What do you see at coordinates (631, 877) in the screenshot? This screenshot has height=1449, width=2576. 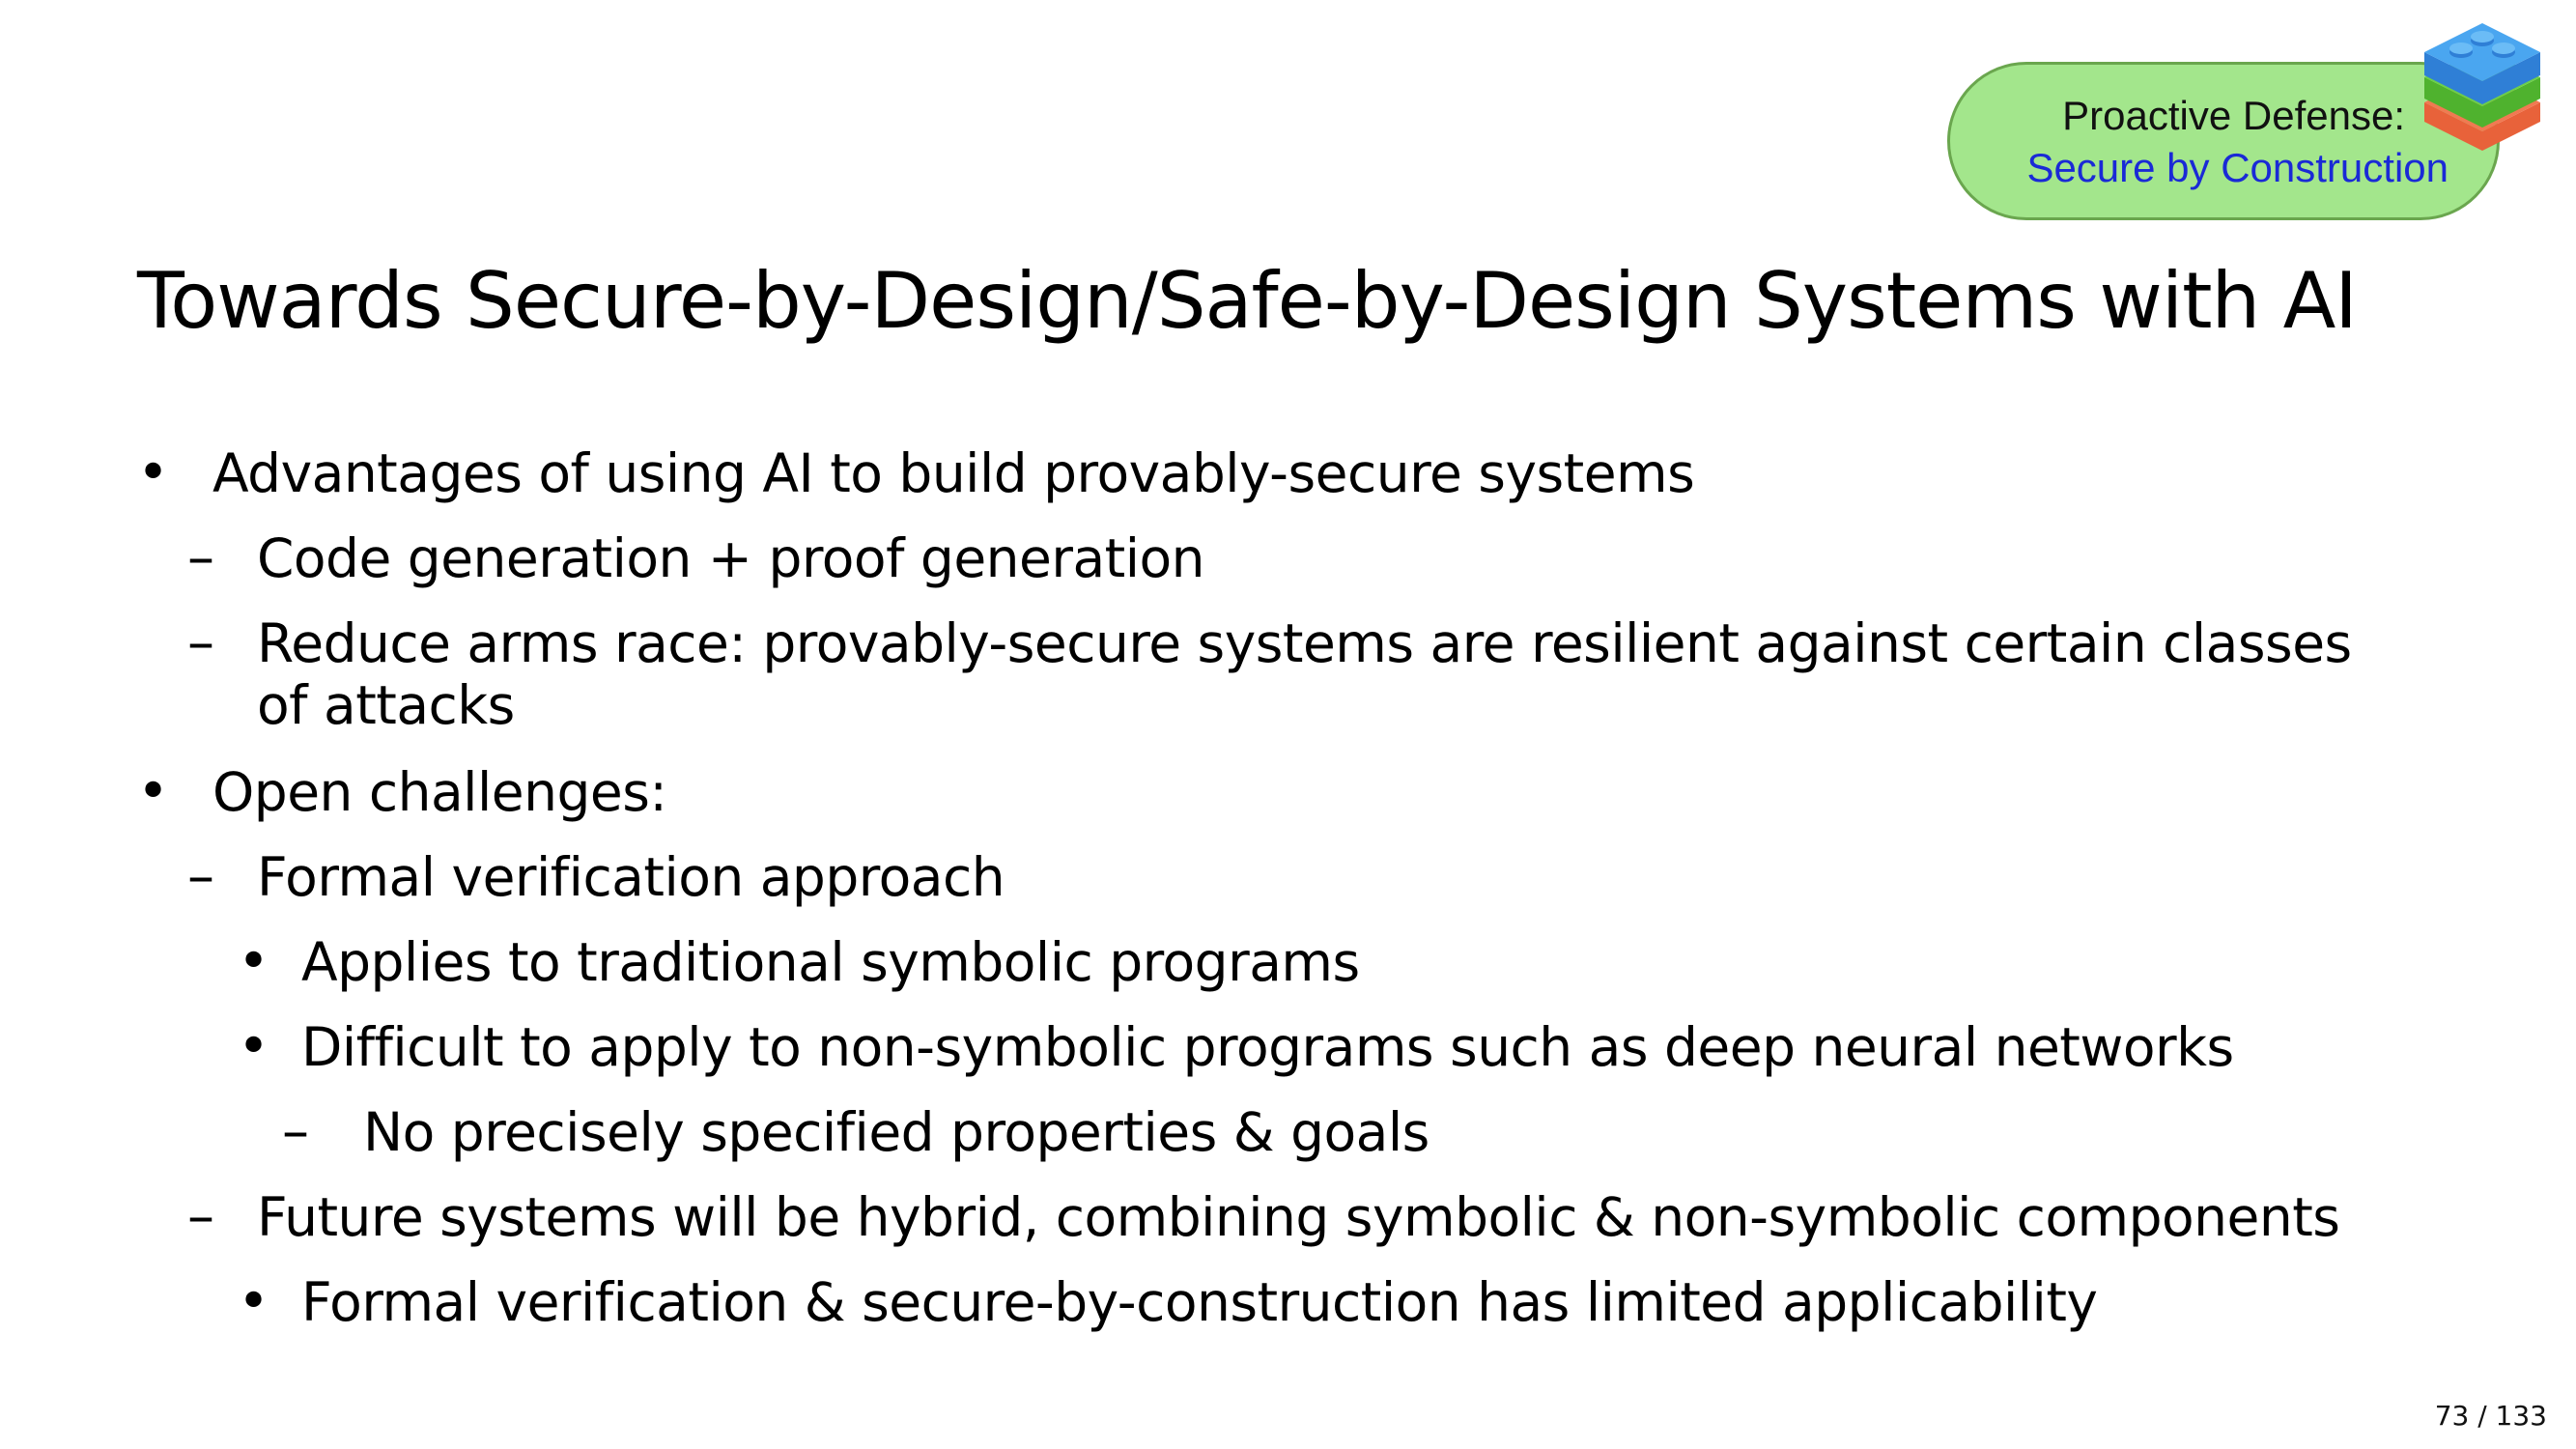 I see `bullet-text-level-2: Formal verification approach` at bounding box center [631, 877].